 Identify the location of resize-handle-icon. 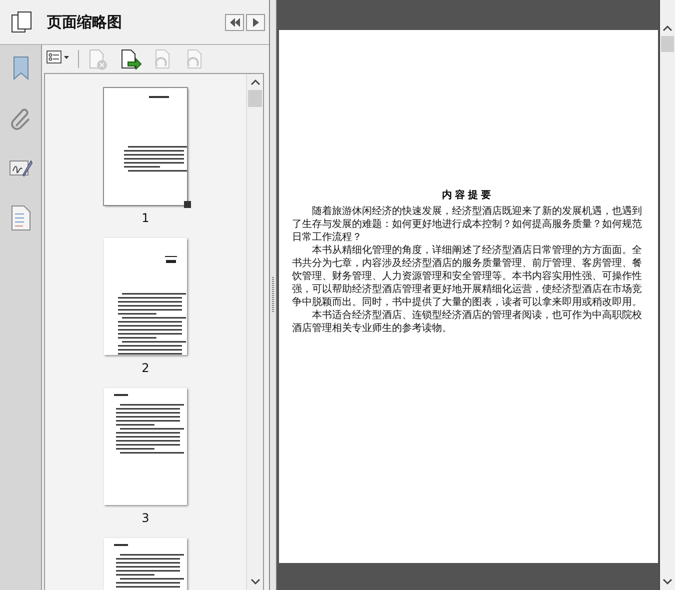
(187, 204).